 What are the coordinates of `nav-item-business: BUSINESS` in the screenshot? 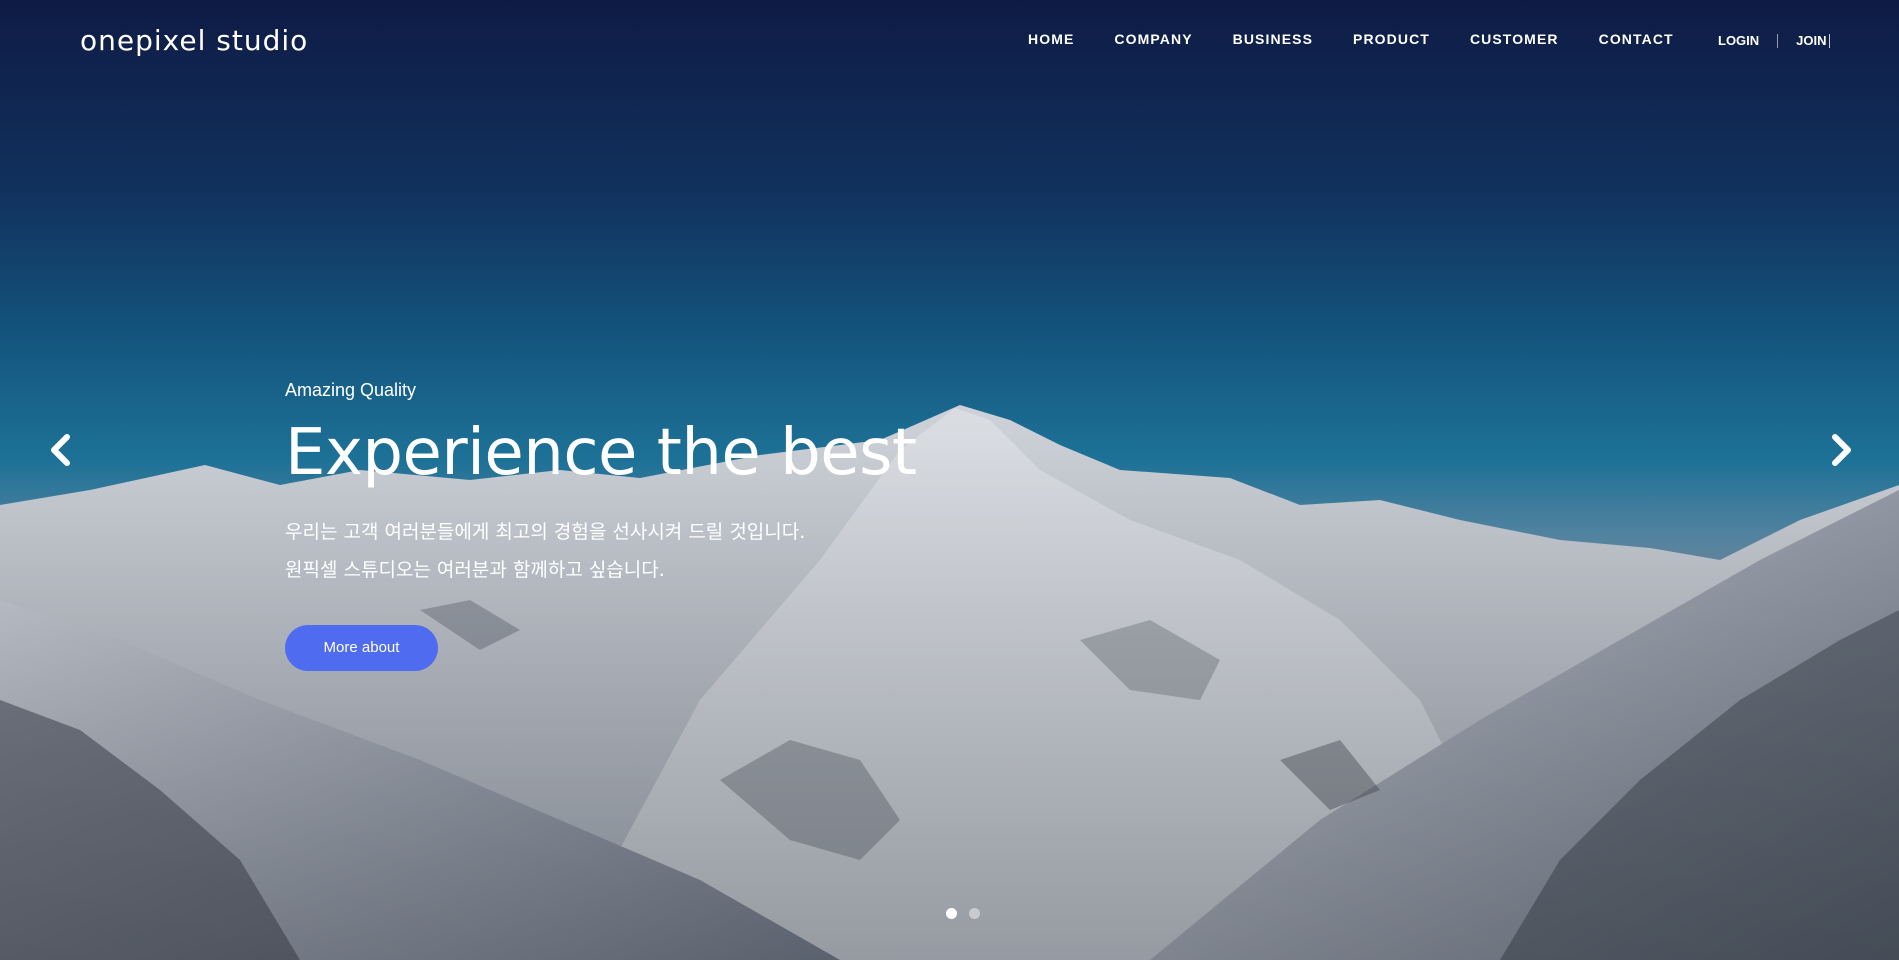 It's located at (1273, 39).